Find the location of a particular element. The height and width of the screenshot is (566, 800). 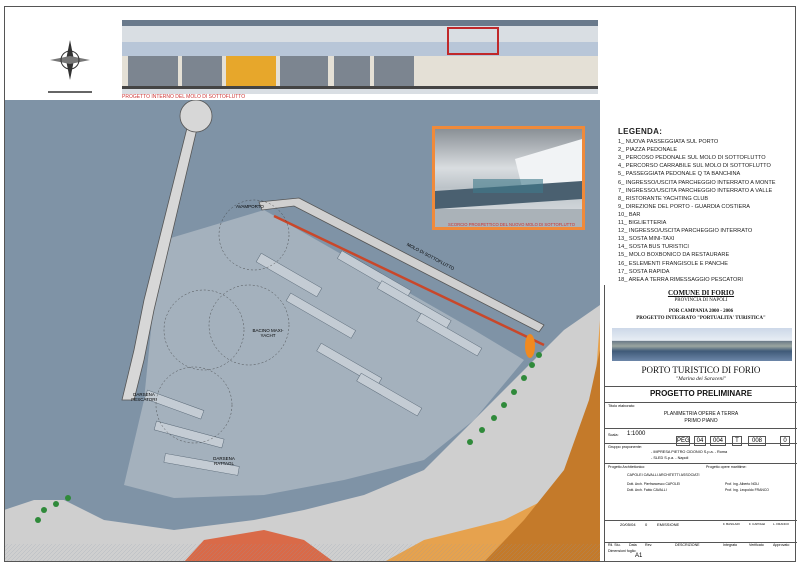

harbour-photo is located at coordinates (702, 344).